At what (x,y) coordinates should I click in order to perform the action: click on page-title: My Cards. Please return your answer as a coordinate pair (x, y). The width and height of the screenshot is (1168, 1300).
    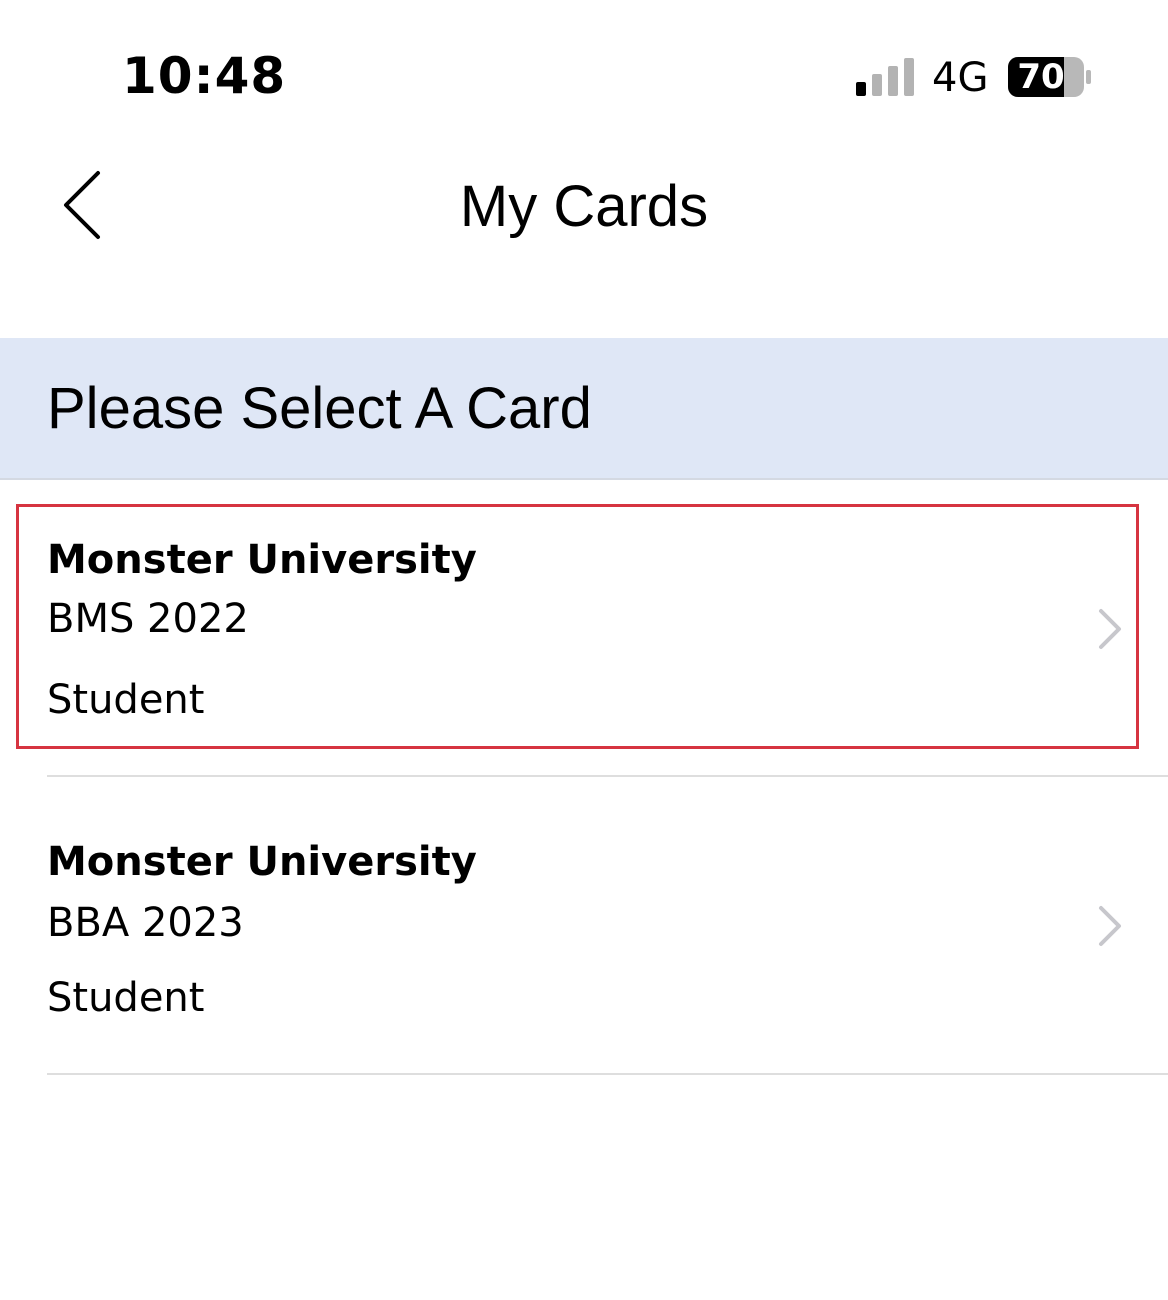
    Looking at the image, I should click on (584, 206).